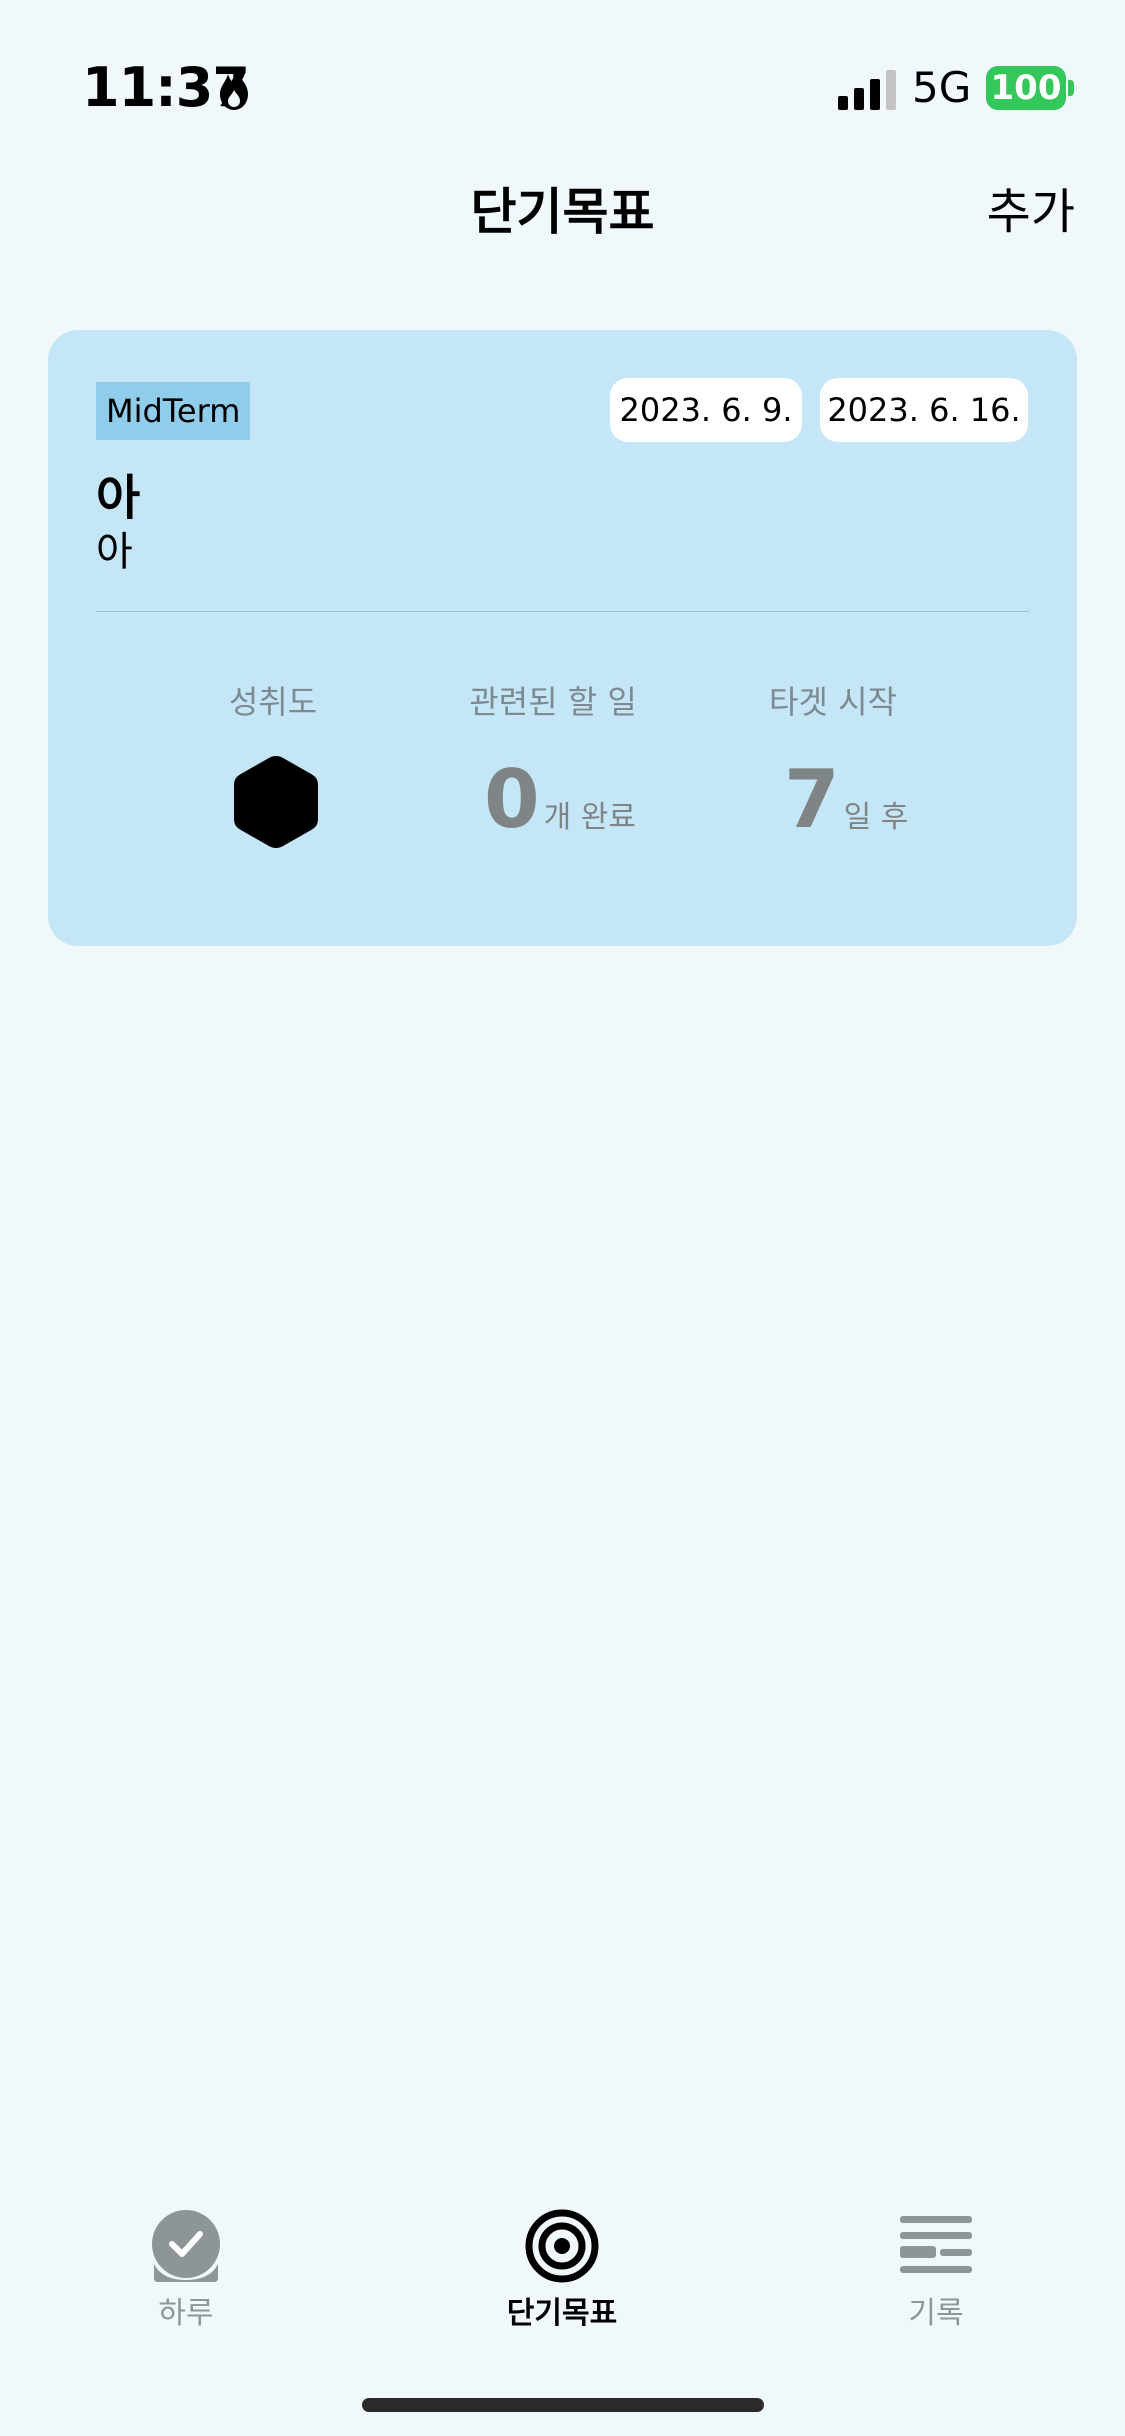 The image size is (1125, 2436). I want to click on target-icon, so click(562, 2246).